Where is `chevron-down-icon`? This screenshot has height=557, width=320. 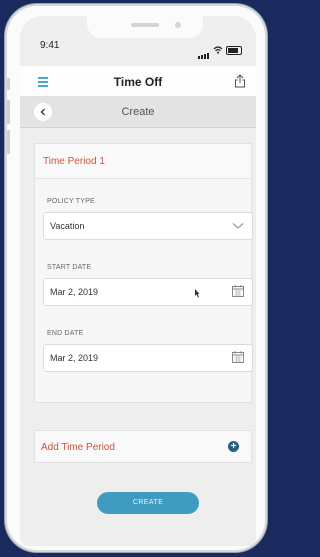
chevron-down-icon is located at coordinates (238, 226).